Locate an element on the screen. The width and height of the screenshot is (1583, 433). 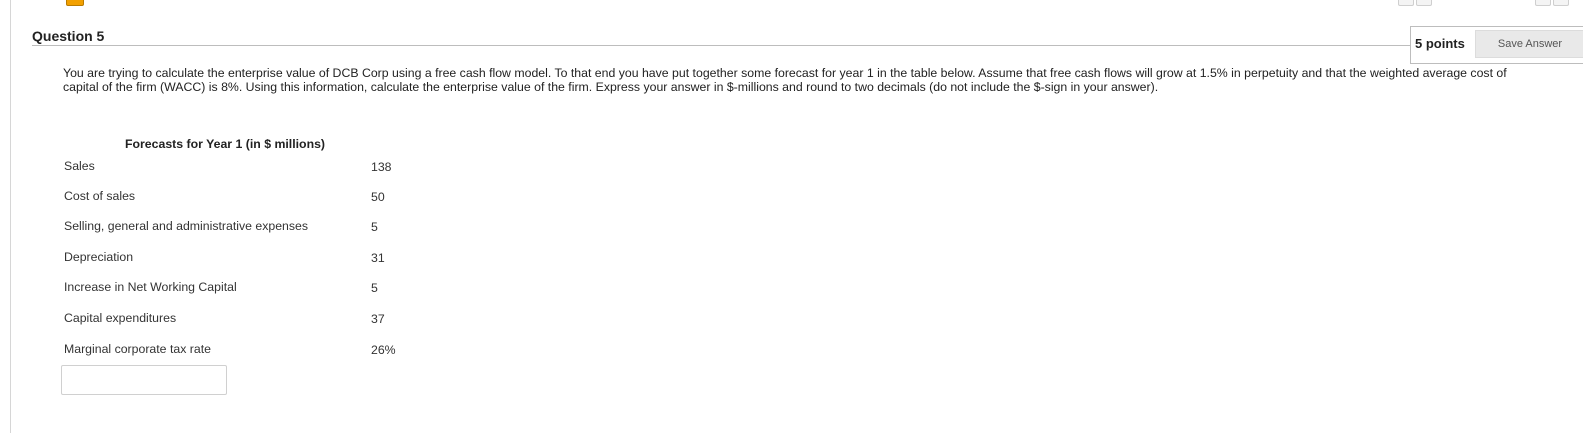
answer-input is located at coordinates (144, 380).